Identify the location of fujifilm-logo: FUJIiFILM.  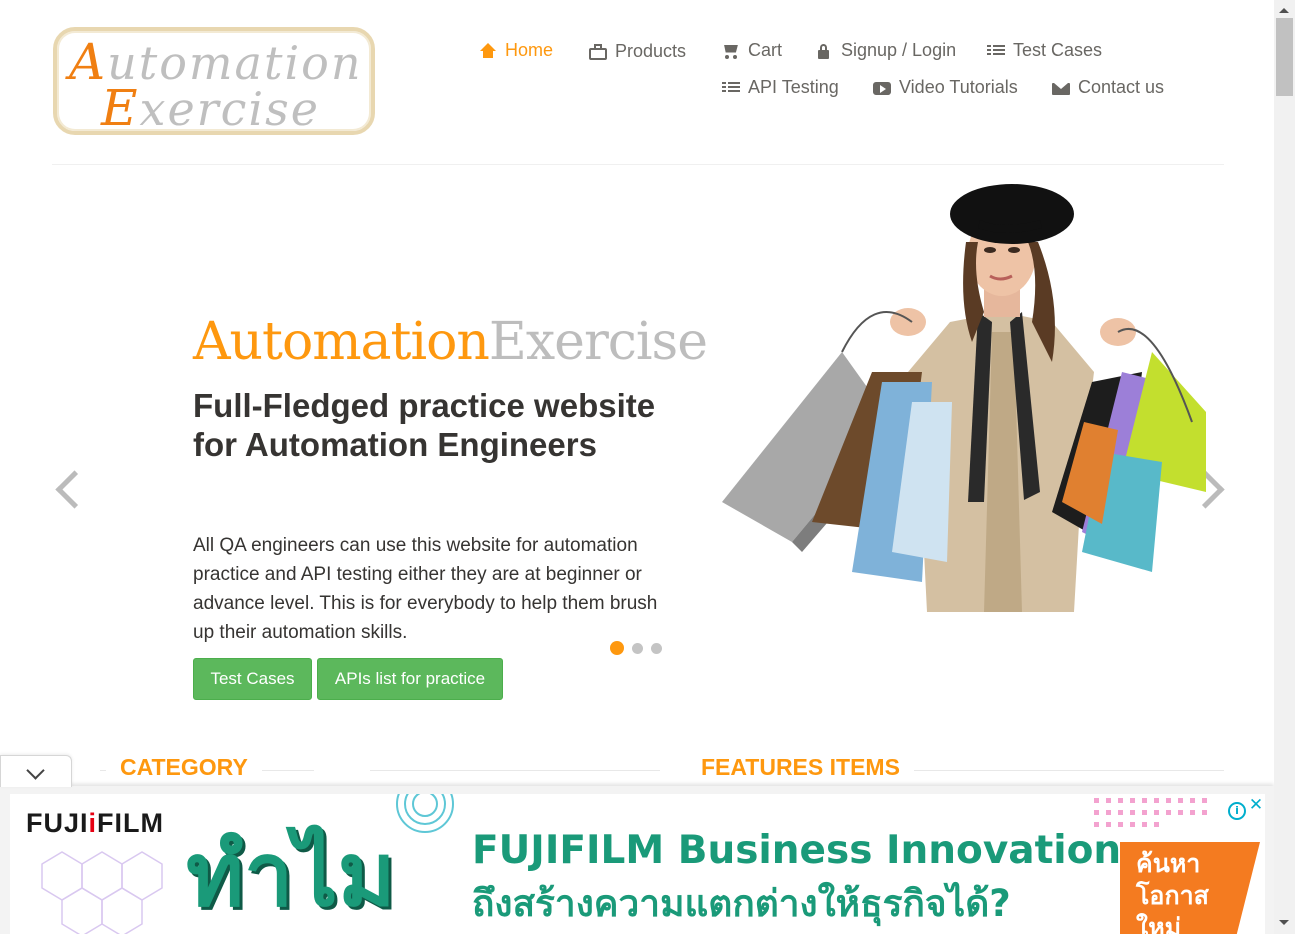
(95, 823).